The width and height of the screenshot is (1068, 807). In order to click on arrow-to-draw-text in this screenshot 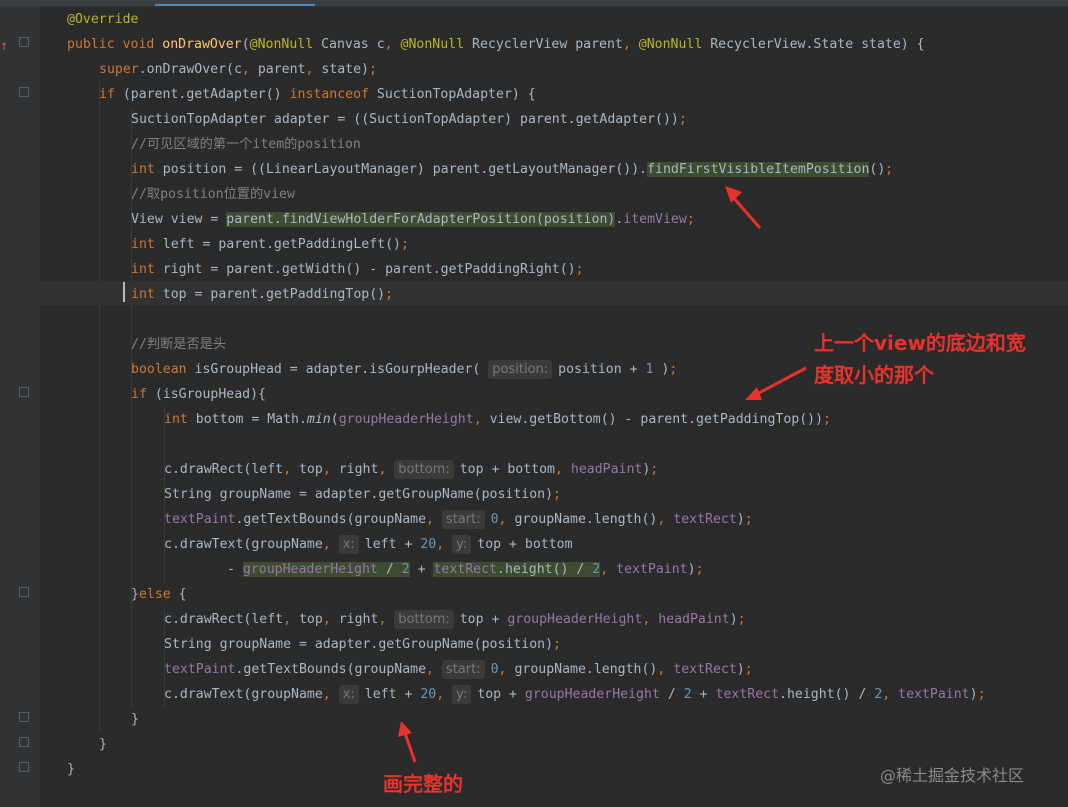, I will do `click(407, 742)`.